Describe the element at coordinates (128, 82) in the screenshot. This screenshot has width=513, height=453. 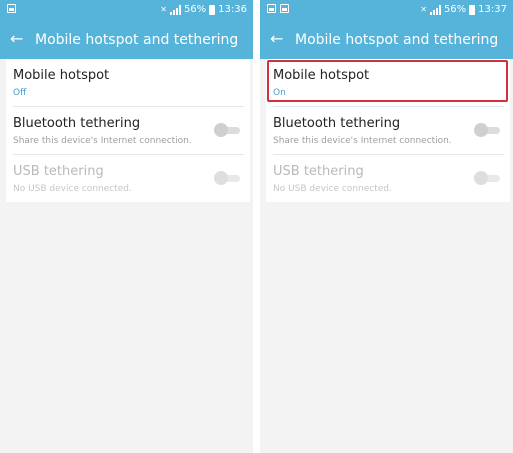
I see `mobile-hotspot-row: Mobile hotspot Off` at that location.